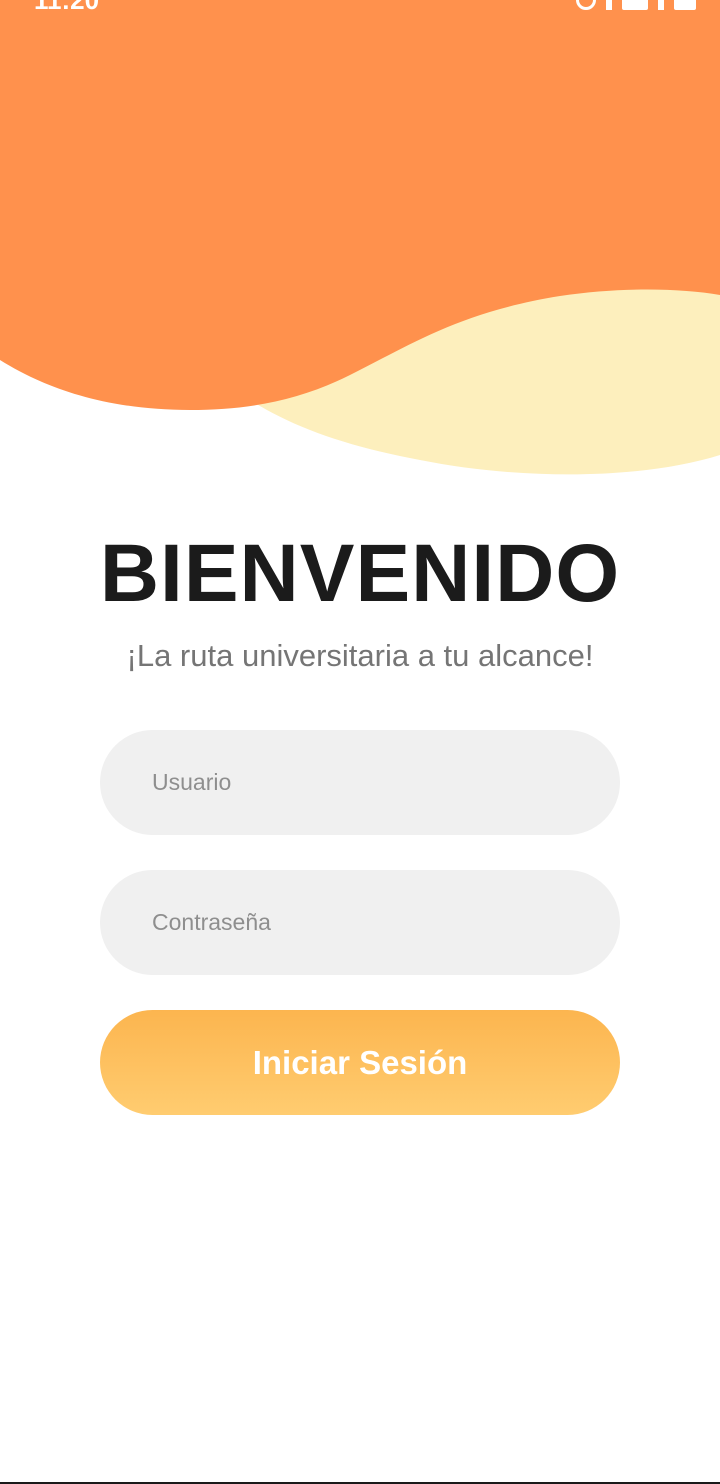  I want to click on wifi-icon, so click(685, 5).